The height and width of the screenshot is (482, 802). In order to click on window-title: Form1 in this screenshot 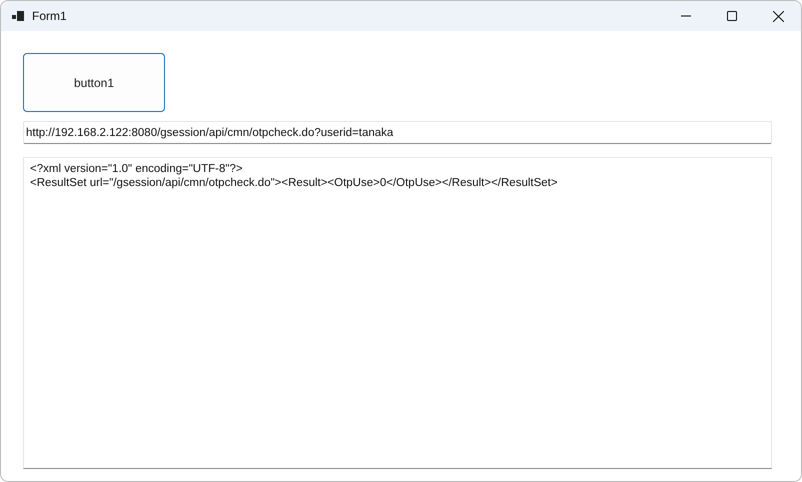, I will do `click(49, 16)`.